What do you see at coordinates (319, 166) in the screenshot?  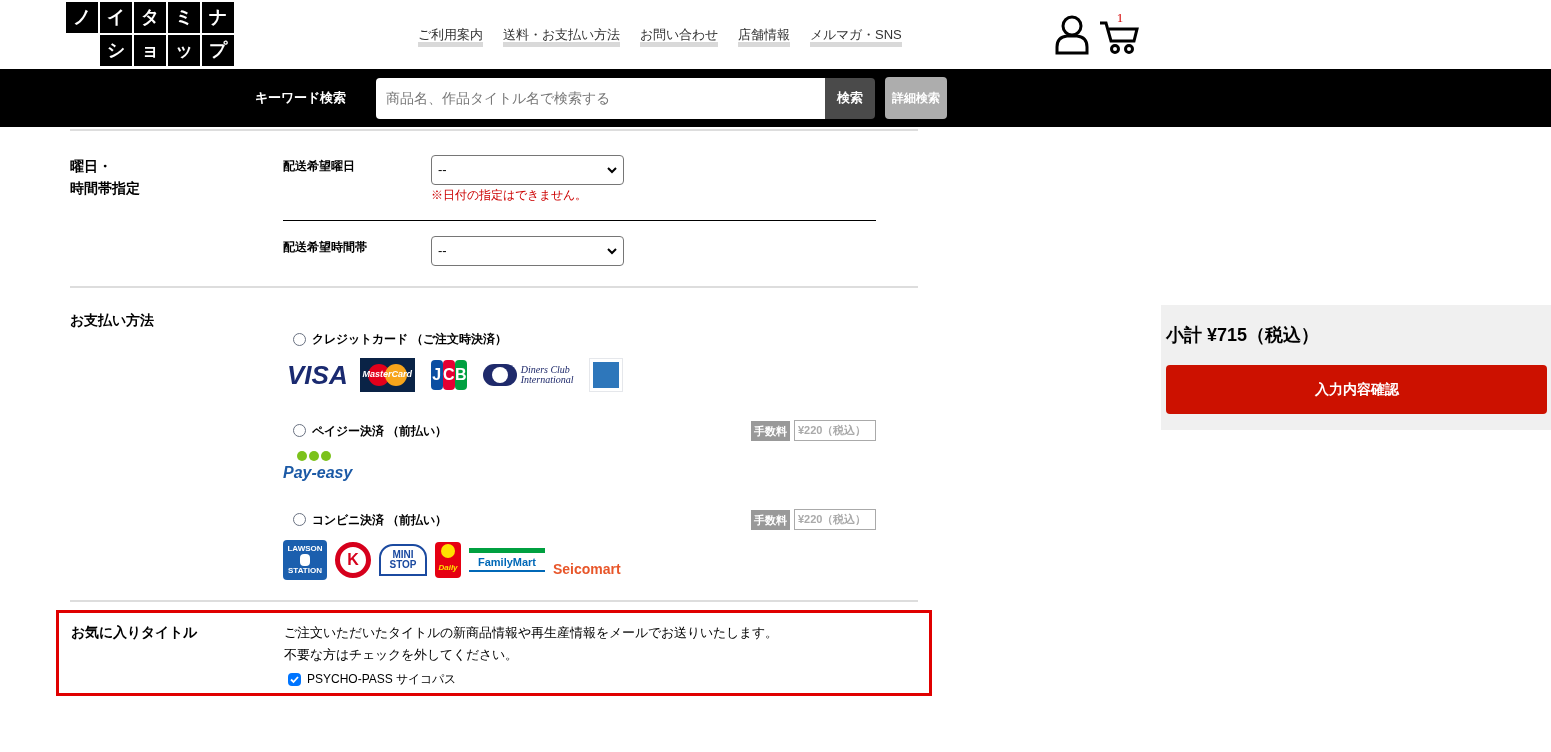 I see `field-label: 配送希望曜日` at bounding box center [319, 166].